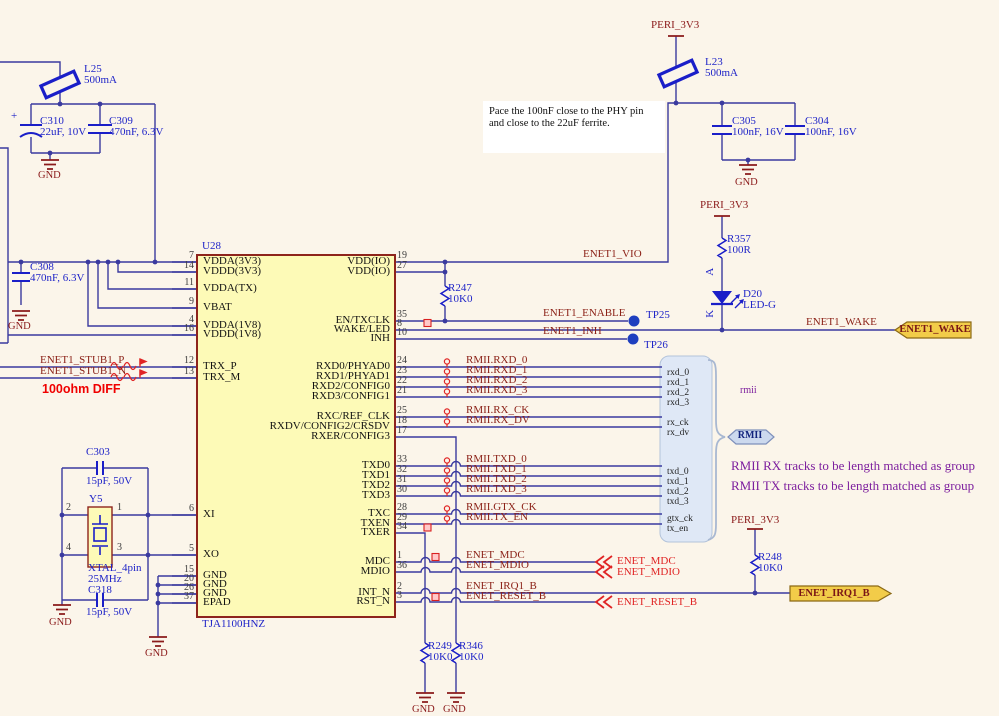 The image size is (999, 716). Describe the element at coordinates (19, 326) in the screenshot. I see `gnd-label-2: GND` at that location.